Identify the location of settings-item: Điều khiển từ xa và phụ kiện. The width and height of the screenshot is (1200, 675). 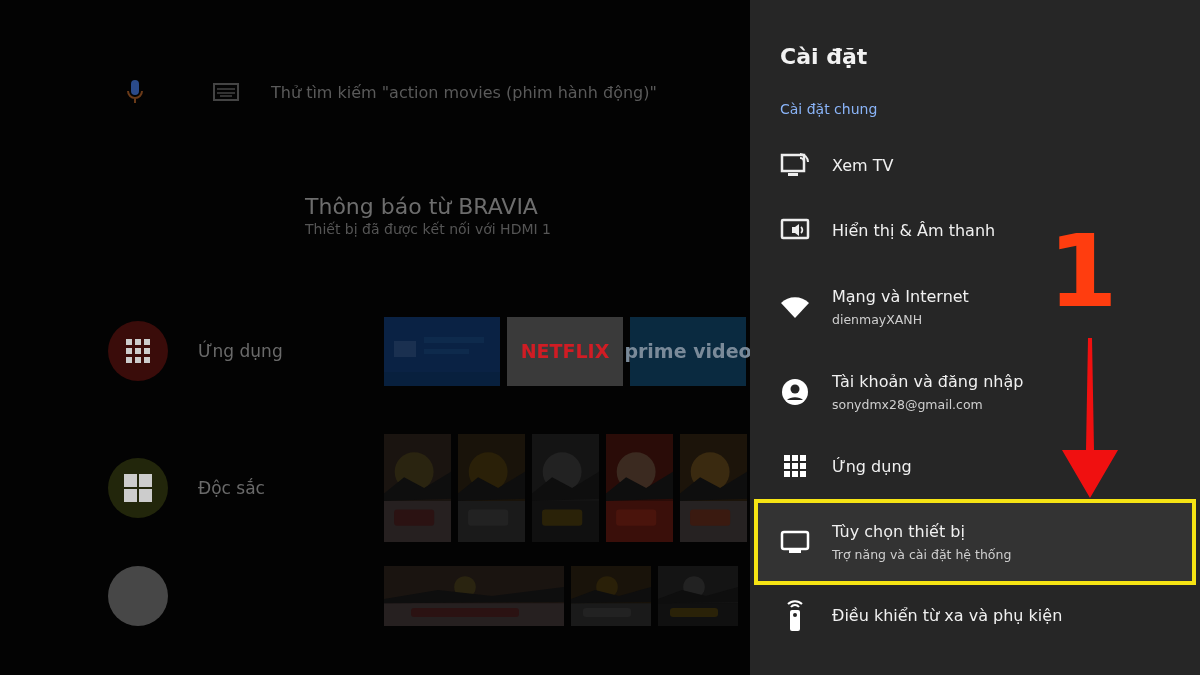
(914, 615).